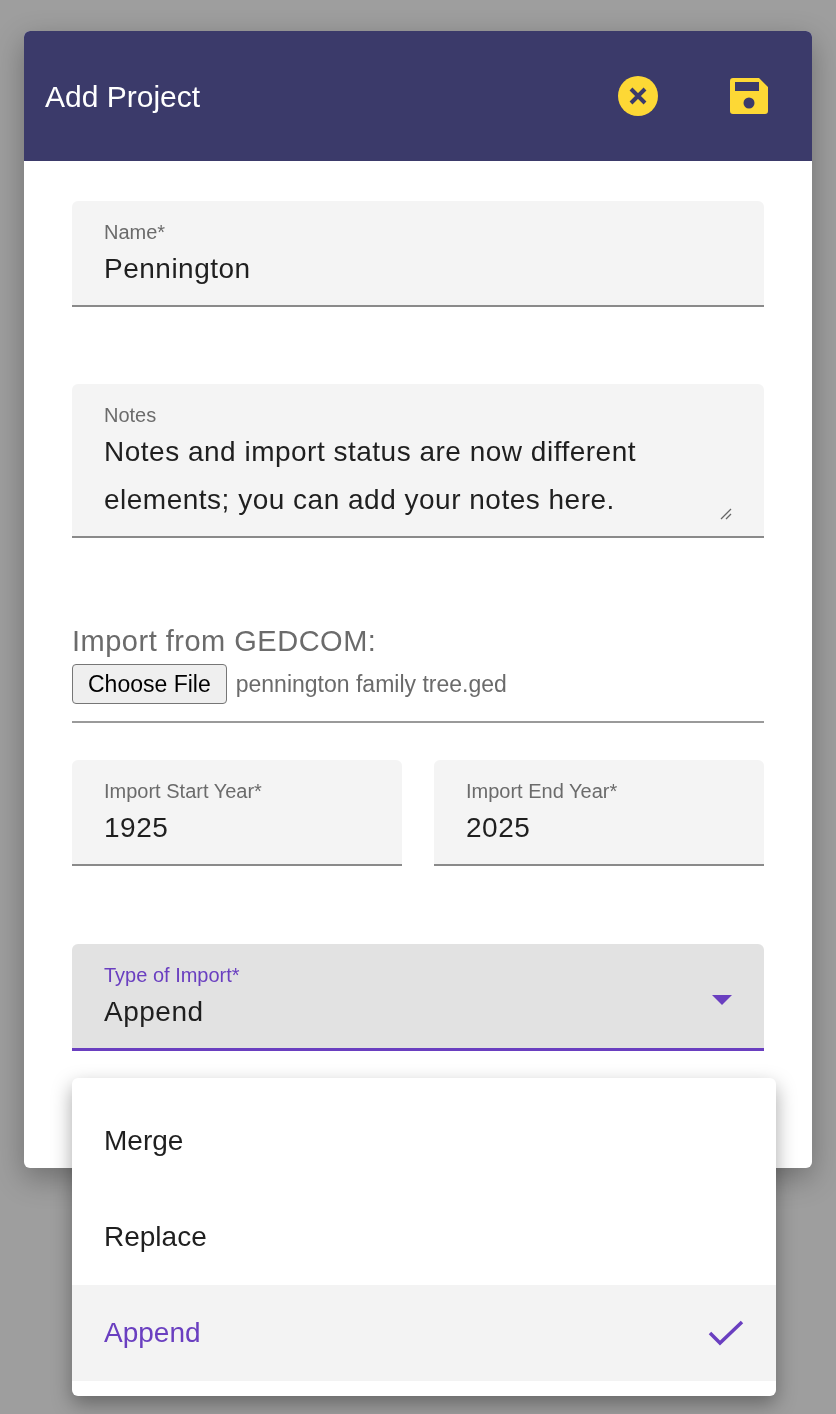  I want to click on dropdown-caret-icon, so click(722, 1000).